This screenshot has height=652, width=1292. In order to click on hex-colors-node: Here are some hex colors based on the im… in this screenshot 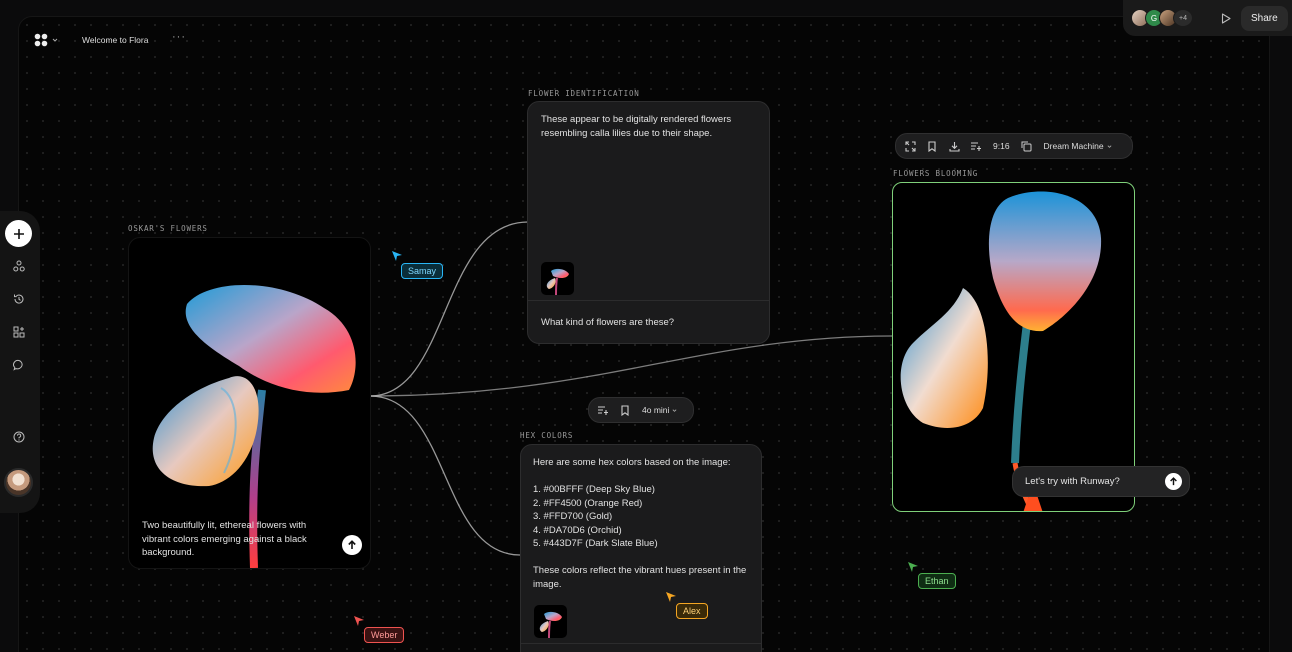, I will do `click(641, 548)`.